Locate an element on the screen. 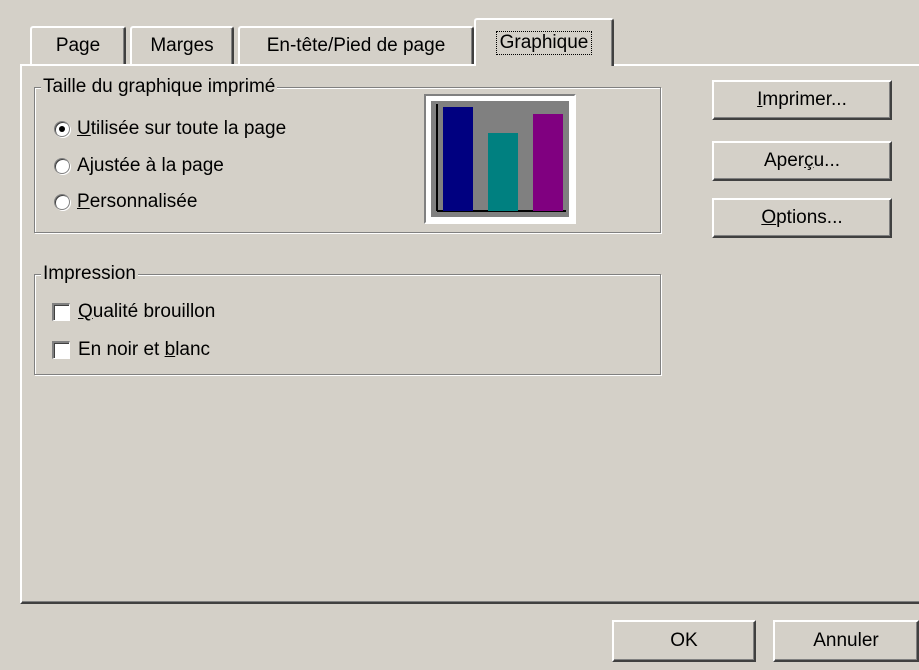  radio-full-page-button is located at coordinates (62, 129).